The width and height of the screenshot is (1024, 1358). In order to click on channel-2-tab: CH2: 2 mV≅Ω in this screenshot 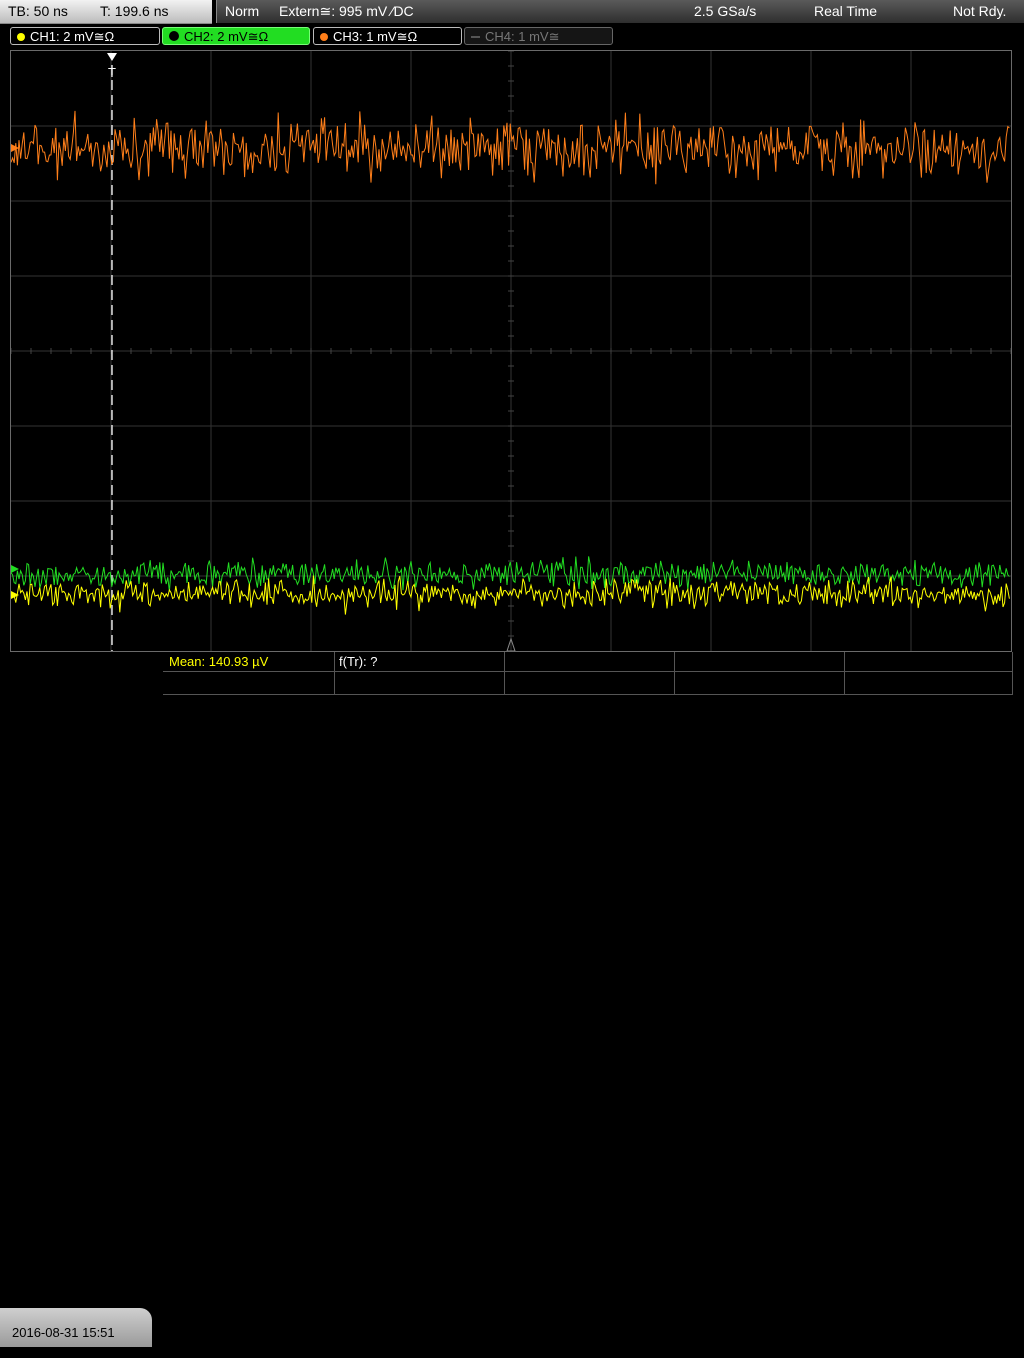, I will do `click(236, 36)`.